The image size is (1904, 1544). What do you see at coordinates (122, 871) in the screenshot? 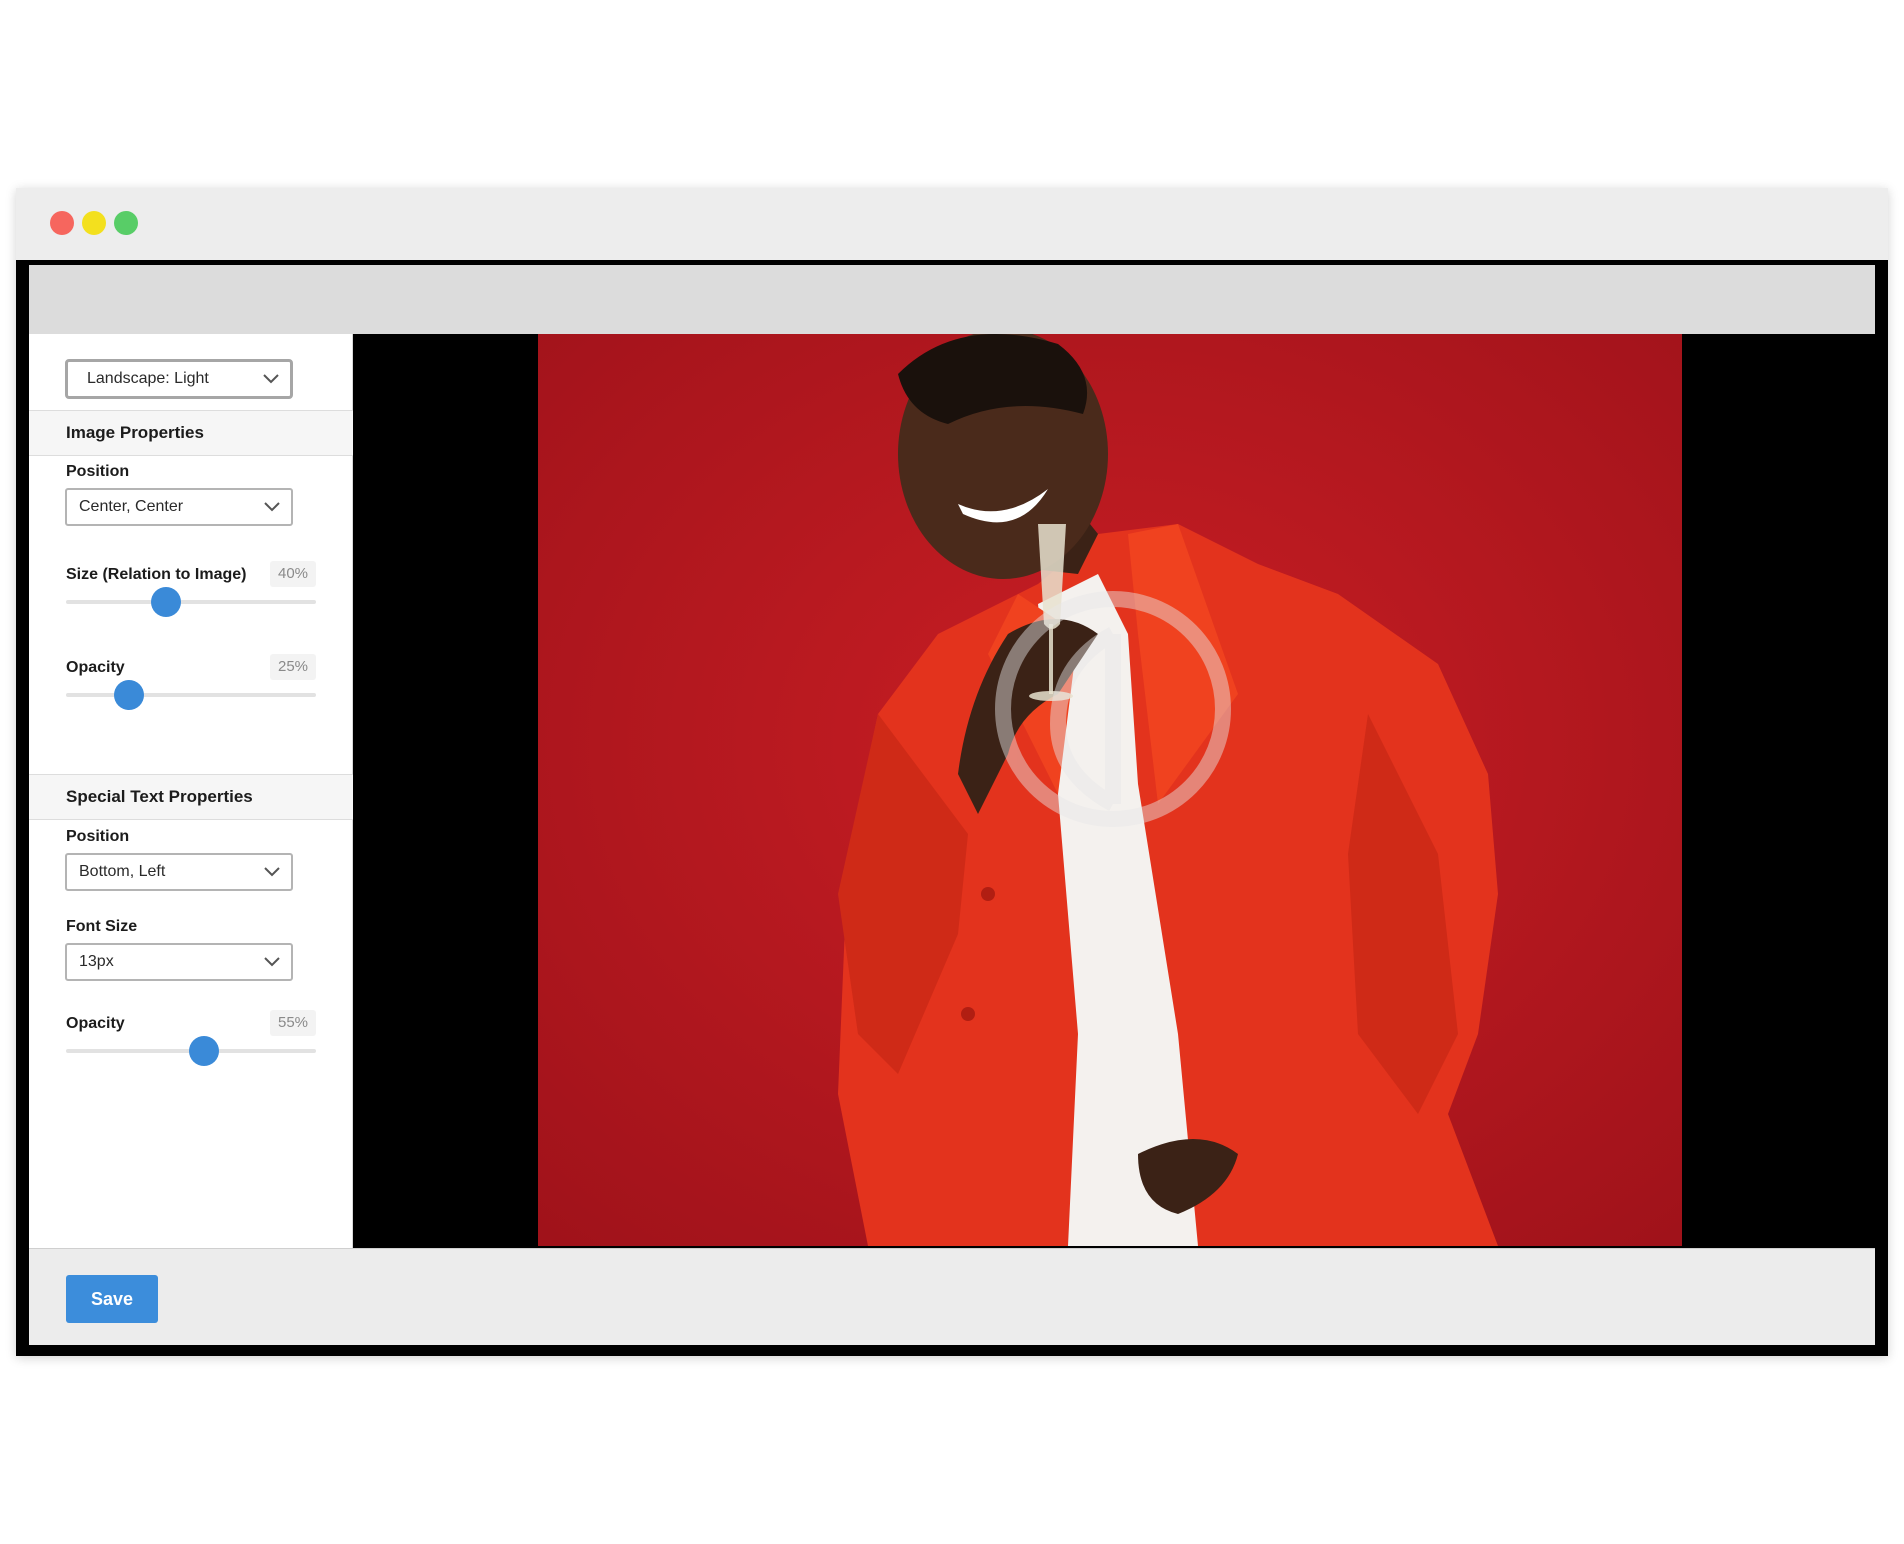
I see `text-position-value: Bottom, Left` at bounding box center [122, 871].